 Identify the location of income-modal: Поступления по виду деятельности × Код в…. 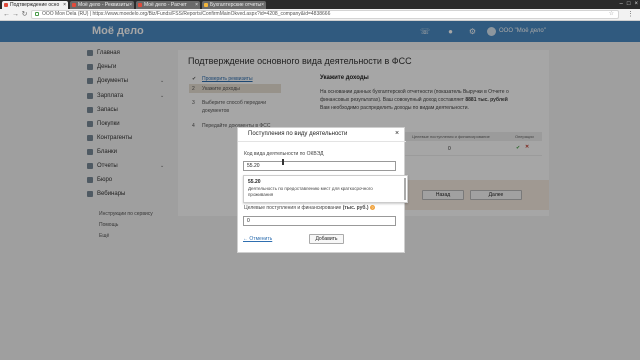
(322, 190).